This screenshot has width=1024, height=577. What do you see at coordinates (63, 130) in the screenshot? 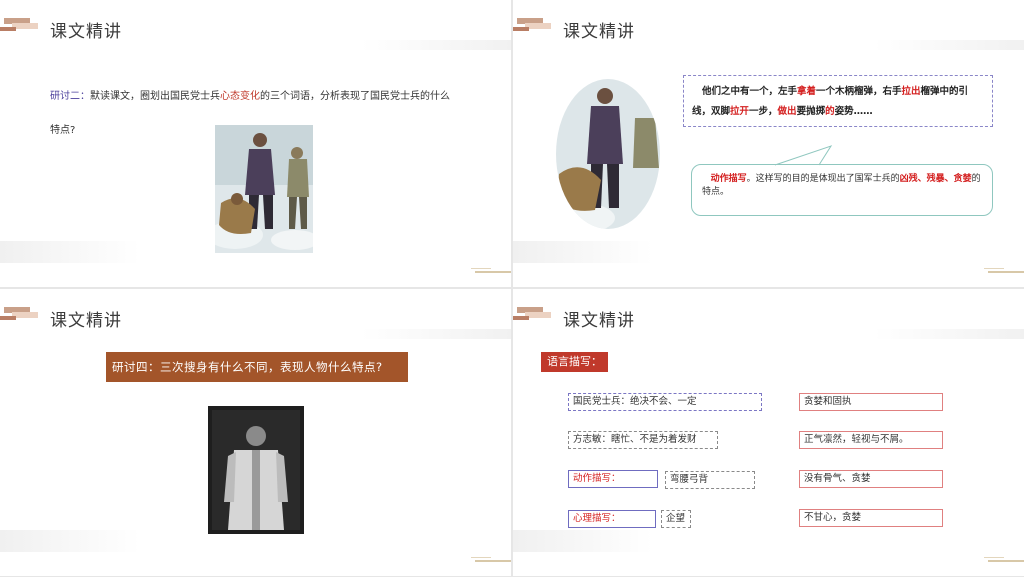
I see `question-part: 特点?` at bounding box center [63, 130].